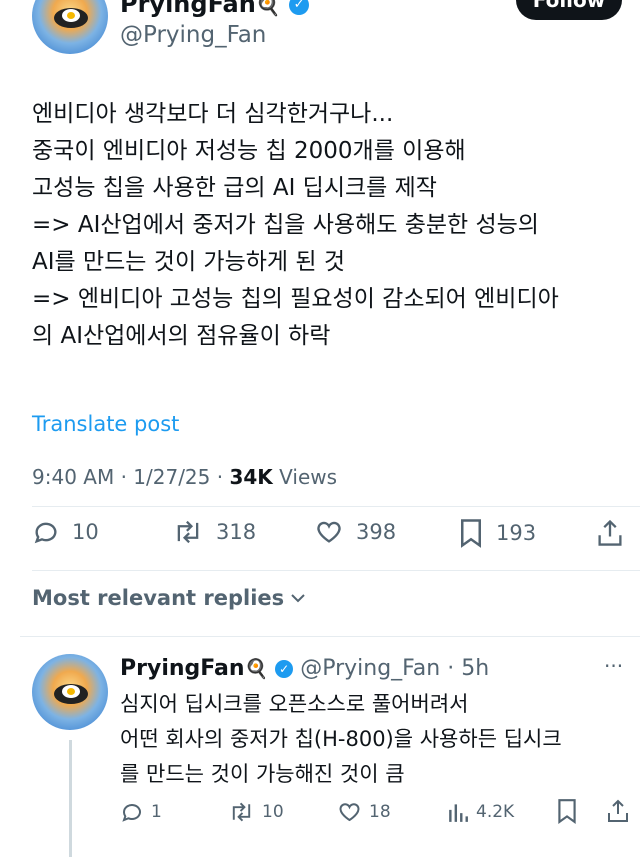 The width and height of the screenshot is (640, 857). What do you see at coordinates (458, 813) in the screenshot?
I see `analytics-icon` at bounding box center [458, 813].